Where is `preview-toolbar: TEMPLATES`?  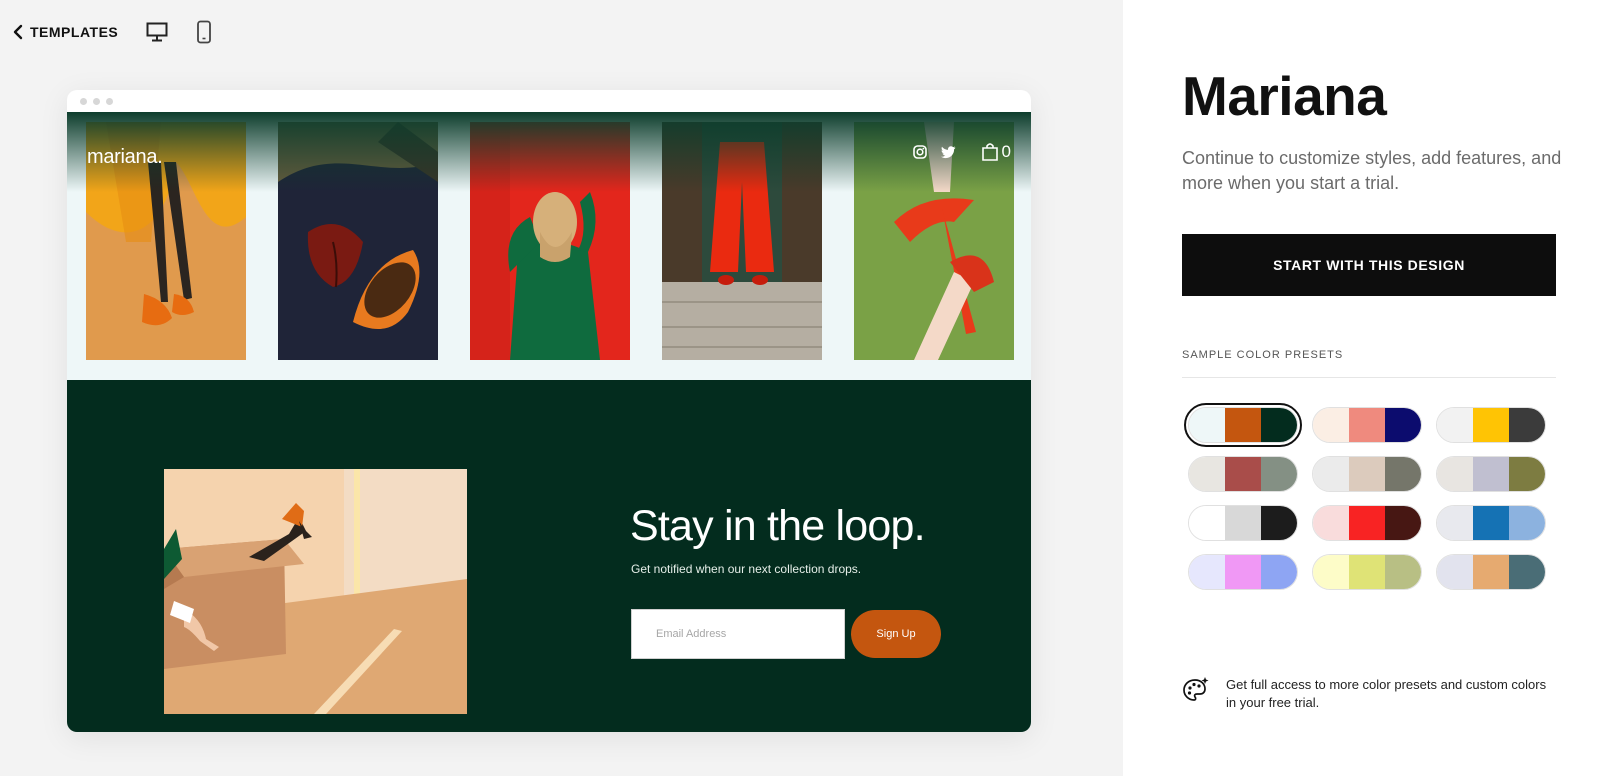 preview-toolbar: TEMPLATES is located at coordinates (112, 32).